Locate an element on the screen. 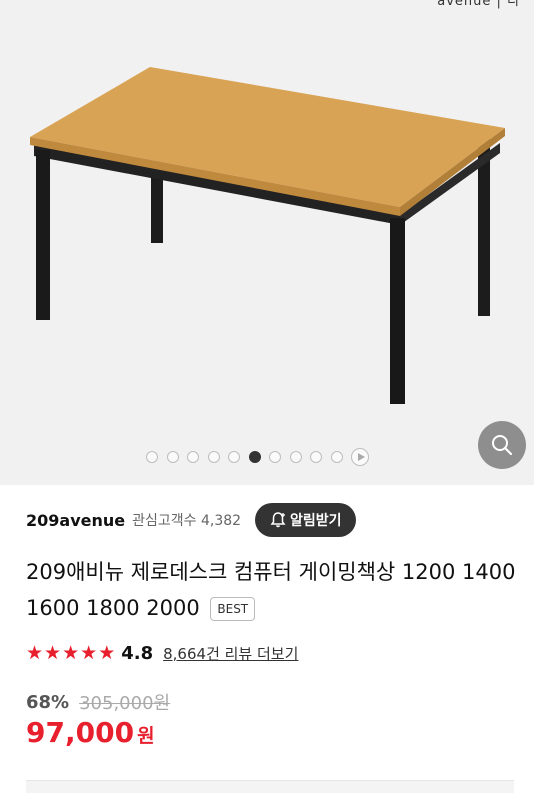 Image resolution: width=534 pixels, height=793 pixels. sale-price: 97,000 원 is located at coordinates (90, 732).